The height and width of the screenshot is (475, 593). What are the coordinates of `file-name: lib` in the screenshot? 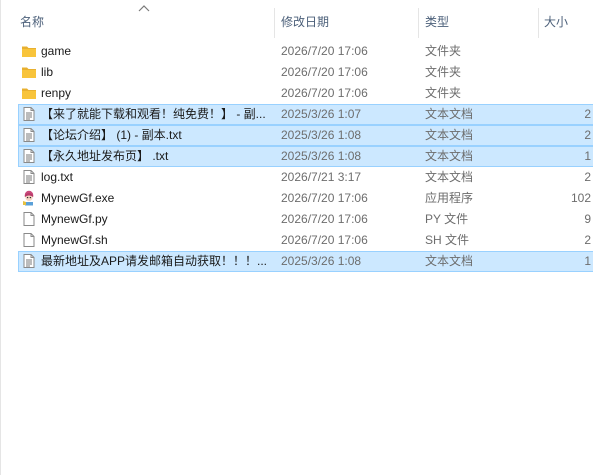 It's located at (47, 72).